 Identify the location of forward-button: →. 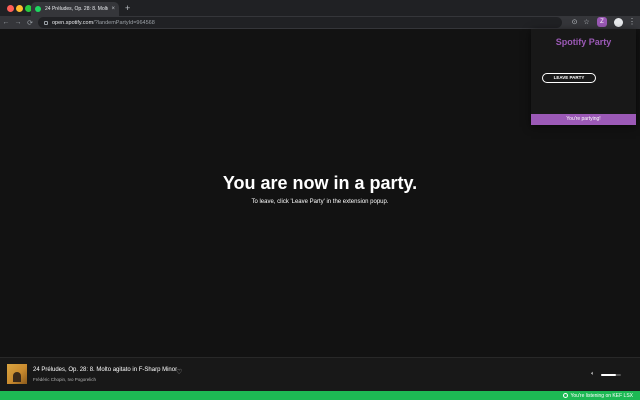
(18, 22).